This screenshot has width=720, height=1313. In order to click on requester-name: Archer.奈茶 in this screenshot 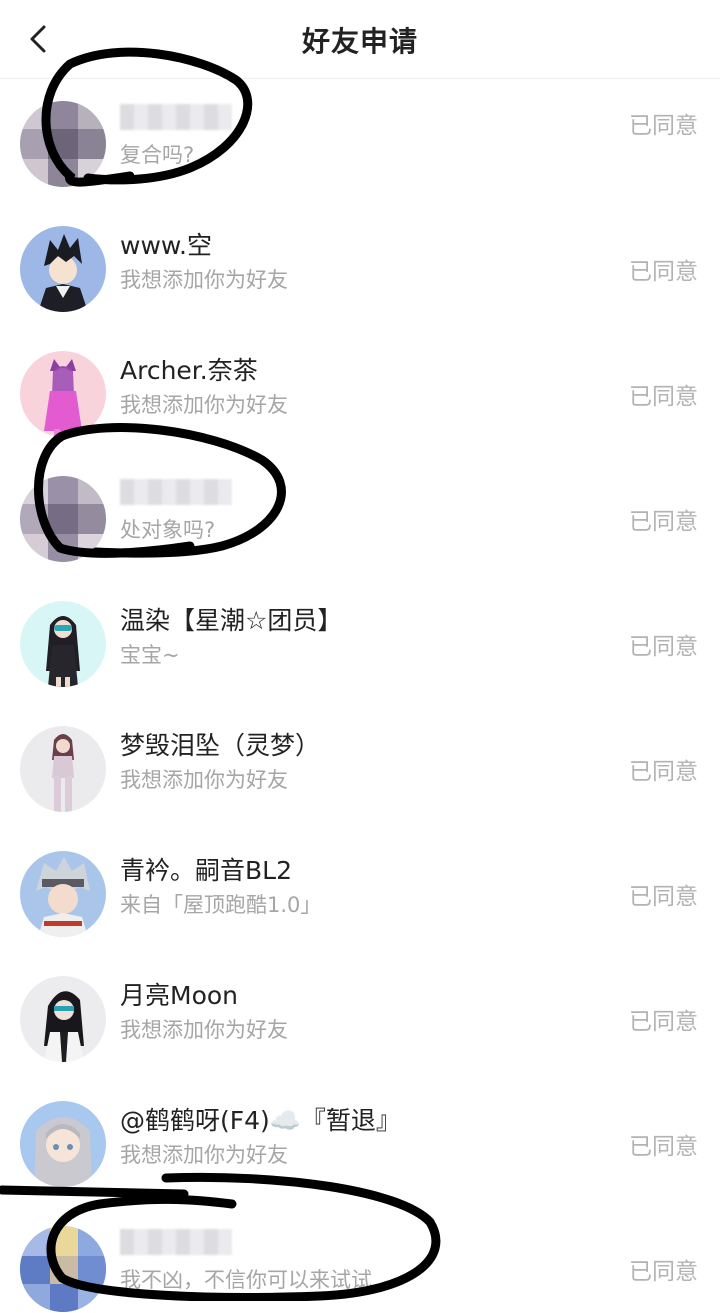, I will do `click(189, 370)`.